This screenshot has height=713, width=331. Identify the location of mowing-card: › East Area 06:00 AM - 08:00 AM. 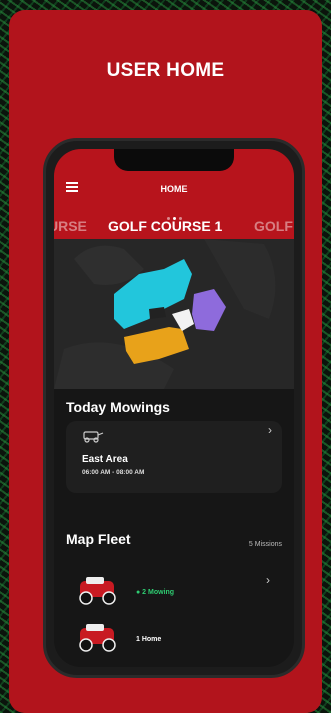
(174, 457).